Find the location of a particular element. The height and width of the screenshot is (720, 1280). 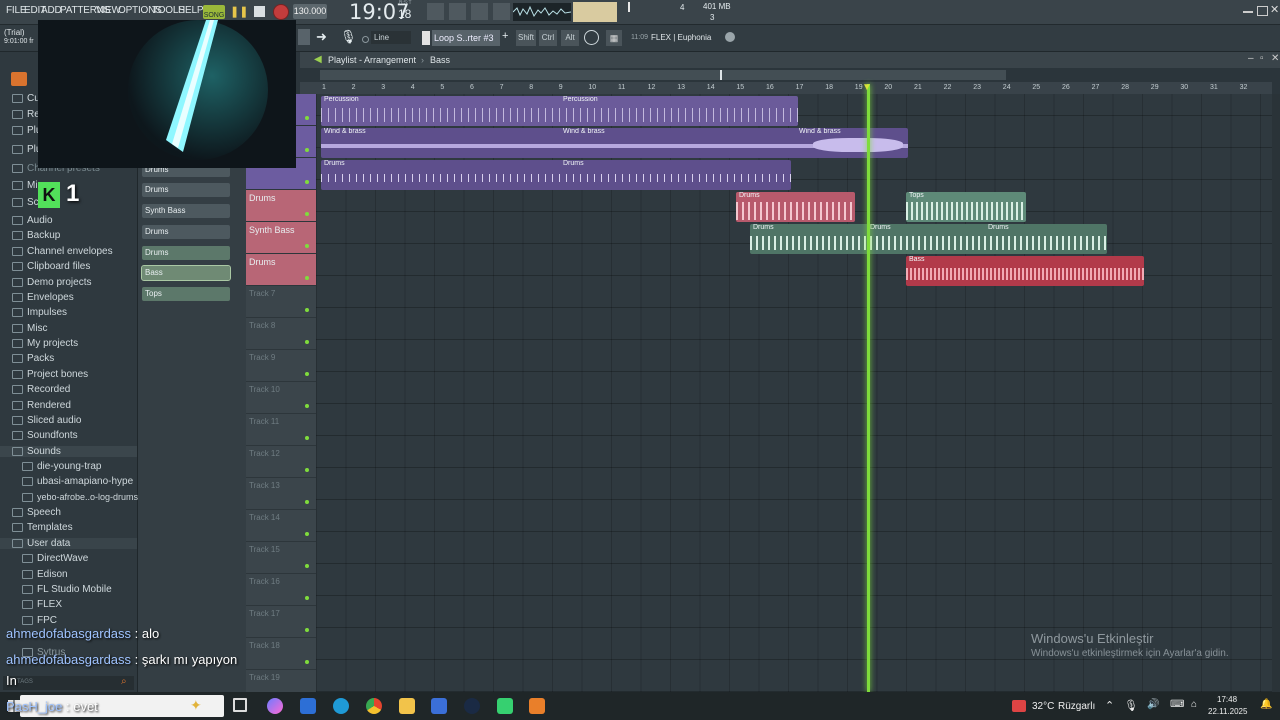

close-icon: ✕ is located at coordinates (1275, 58).